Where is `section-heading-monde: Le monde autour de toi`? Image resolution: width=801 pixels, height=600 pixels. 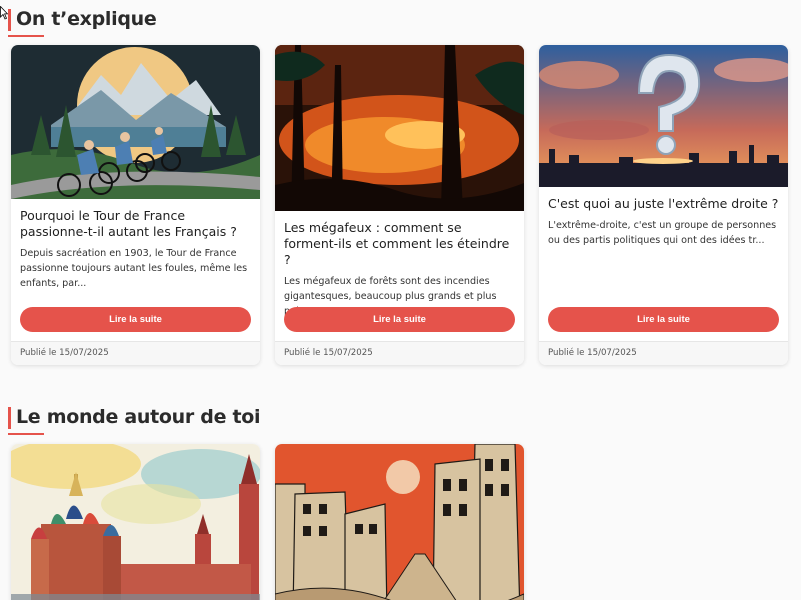 section-heading-monde: Le monde autour de toi is located at coordinates (134, 420).